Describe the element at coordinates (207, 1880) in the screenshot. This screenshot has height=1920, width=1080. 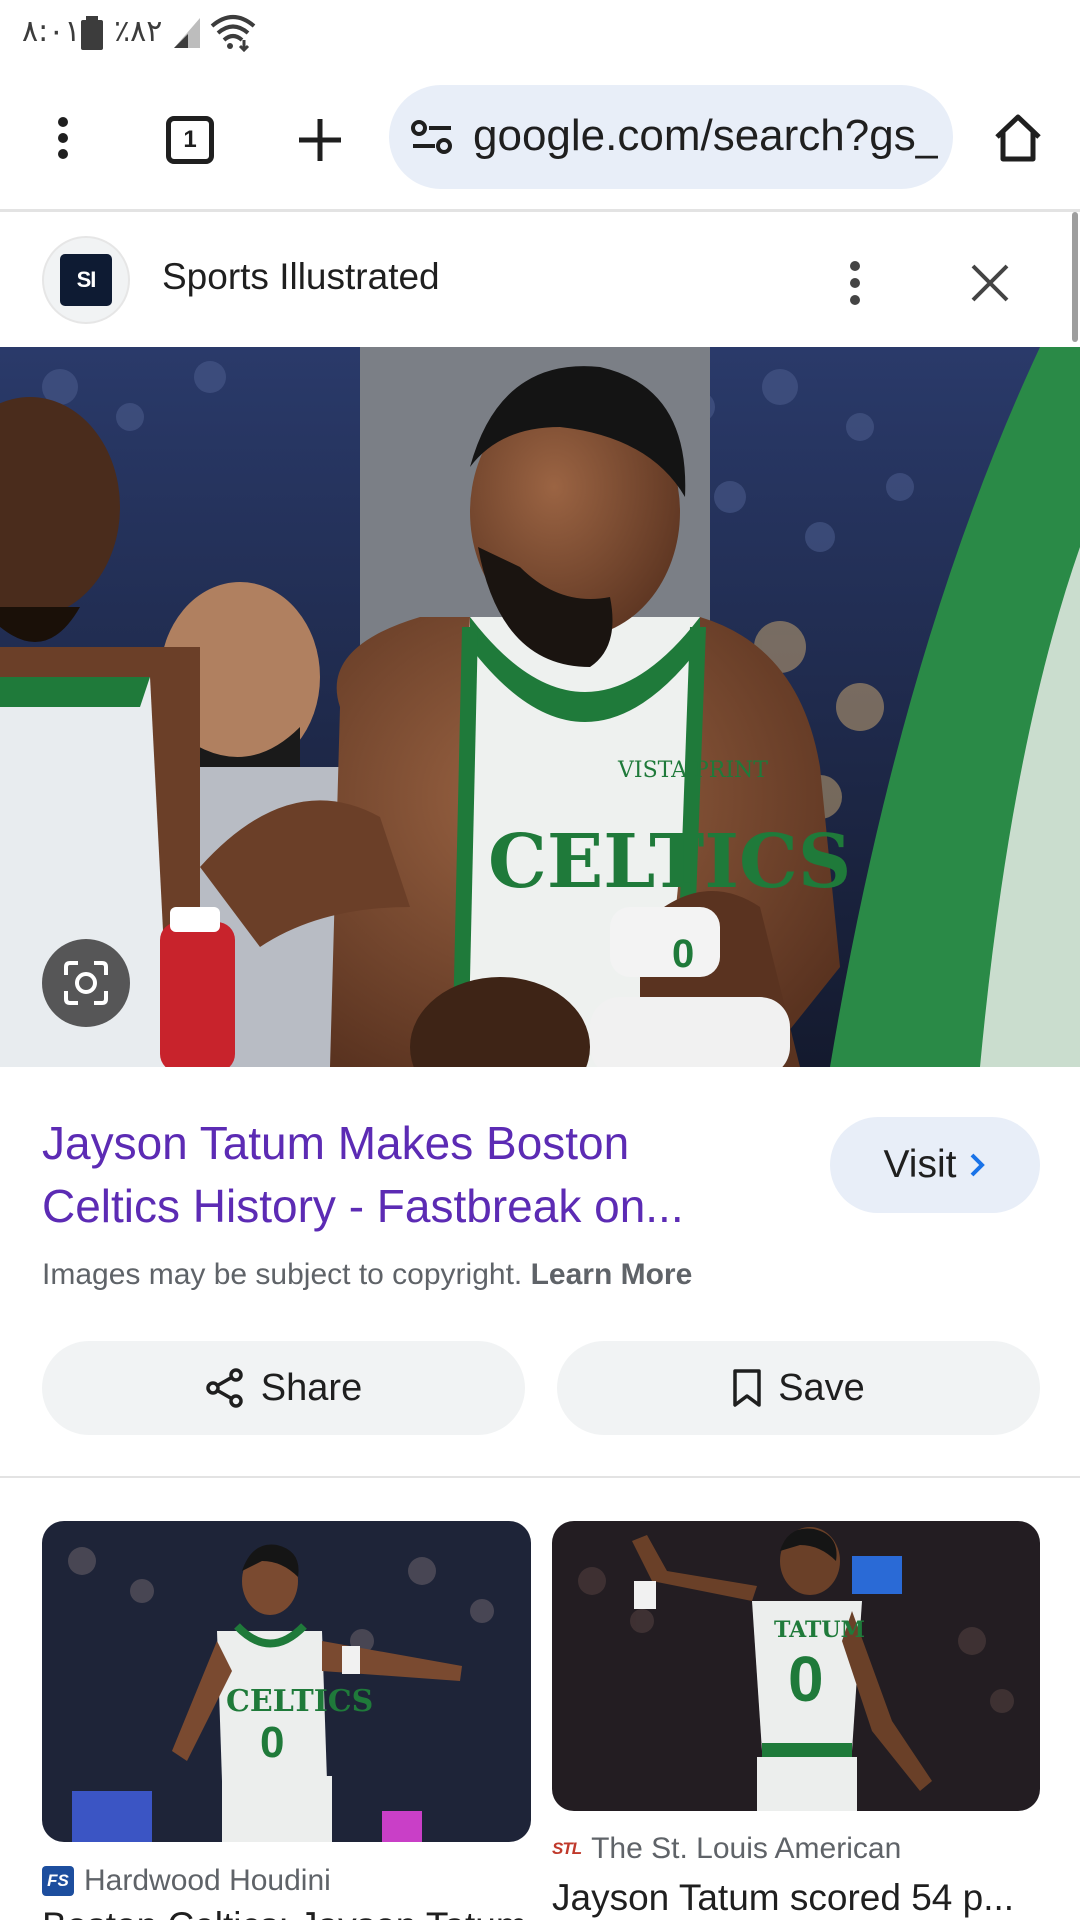
I see `related-source-name: Hardwood Houdini` at that location.